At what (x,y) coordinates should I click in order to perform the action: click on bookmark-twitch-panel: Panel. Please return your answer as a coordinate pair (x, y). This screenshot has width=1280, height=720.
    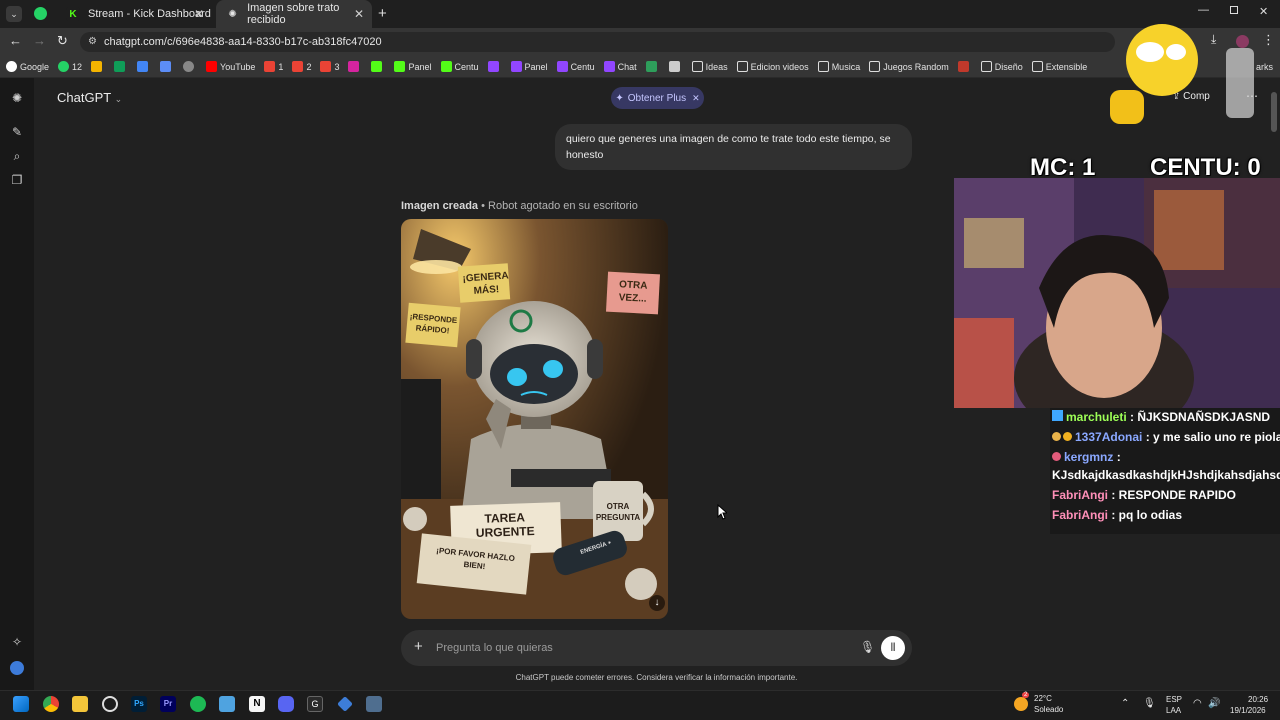
    Looking at the image, I should click on (529, 66).